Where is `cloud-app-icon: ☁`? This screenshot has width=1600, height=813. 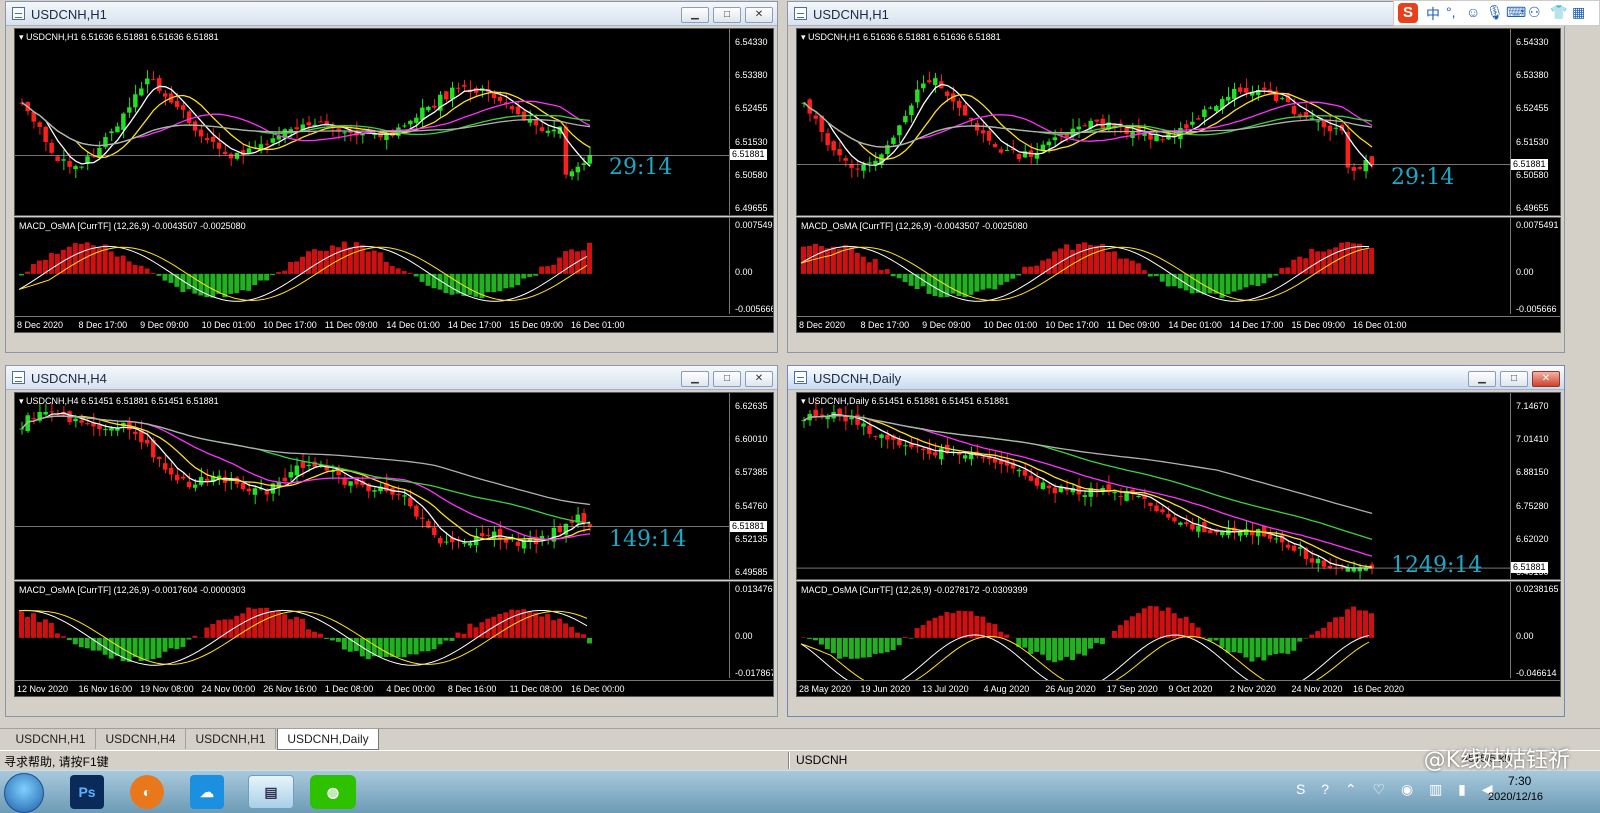 cloud-app-icon: ☁ is located at coordinates (207, 792).